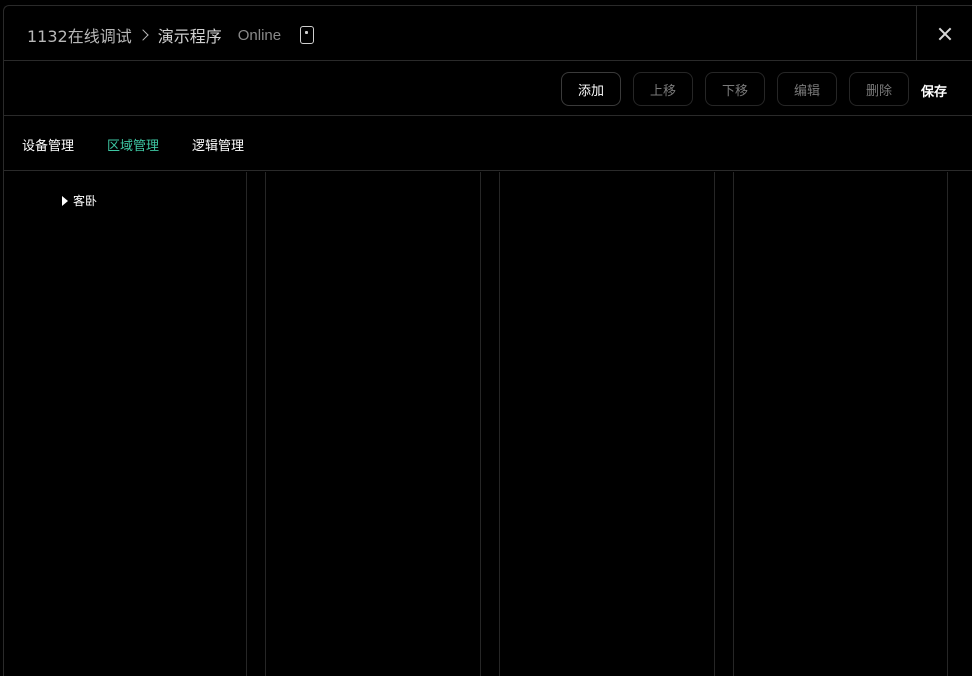 This screenshot has width=972, height=676. Describe the element at coordinates (488, 88) in the screenshot. I see `toolbar: 添加 上移 下移 编辑 删除 保存` at that location.